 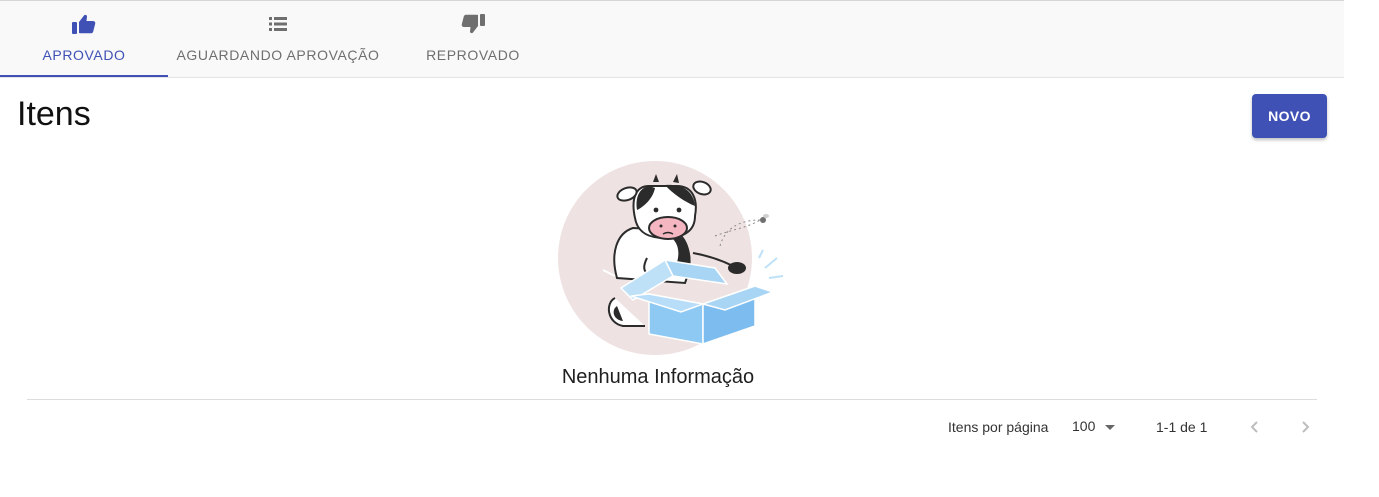 I want to click on empty-state-message: Nenhuma Informação, so click(x=658, y=377).